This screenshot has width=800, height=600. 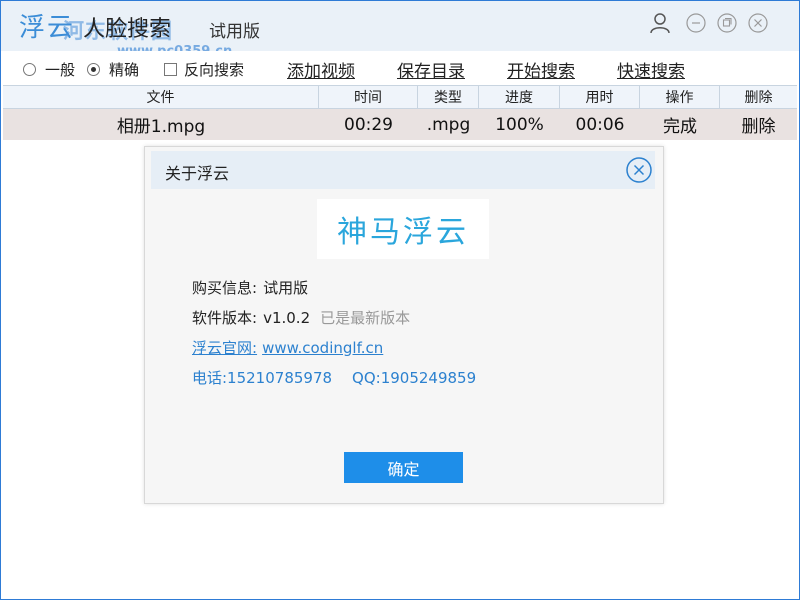 What do you see at coordinates (680, 124) in the screenshot?
I see `row-action: 完成` at bounding box center [680, 124].